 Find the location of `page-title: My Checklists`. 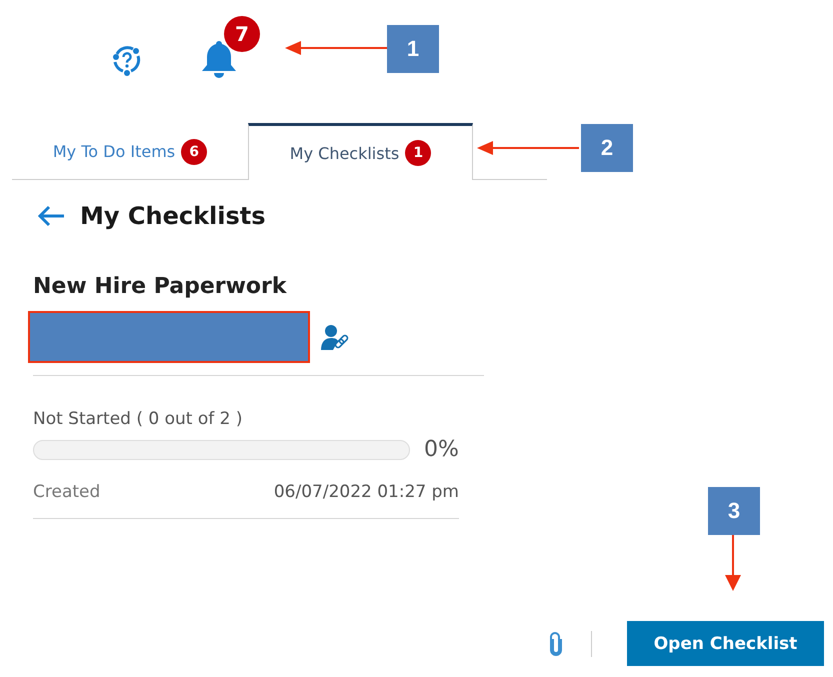

page-title: My Checklists is located at coordinates (173, 216).